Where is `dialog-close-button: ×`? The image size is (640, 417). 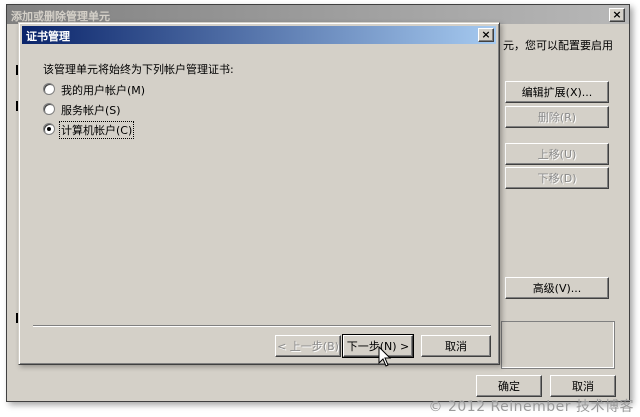 dialog-close-button: × is located at coordinates (486, 35).